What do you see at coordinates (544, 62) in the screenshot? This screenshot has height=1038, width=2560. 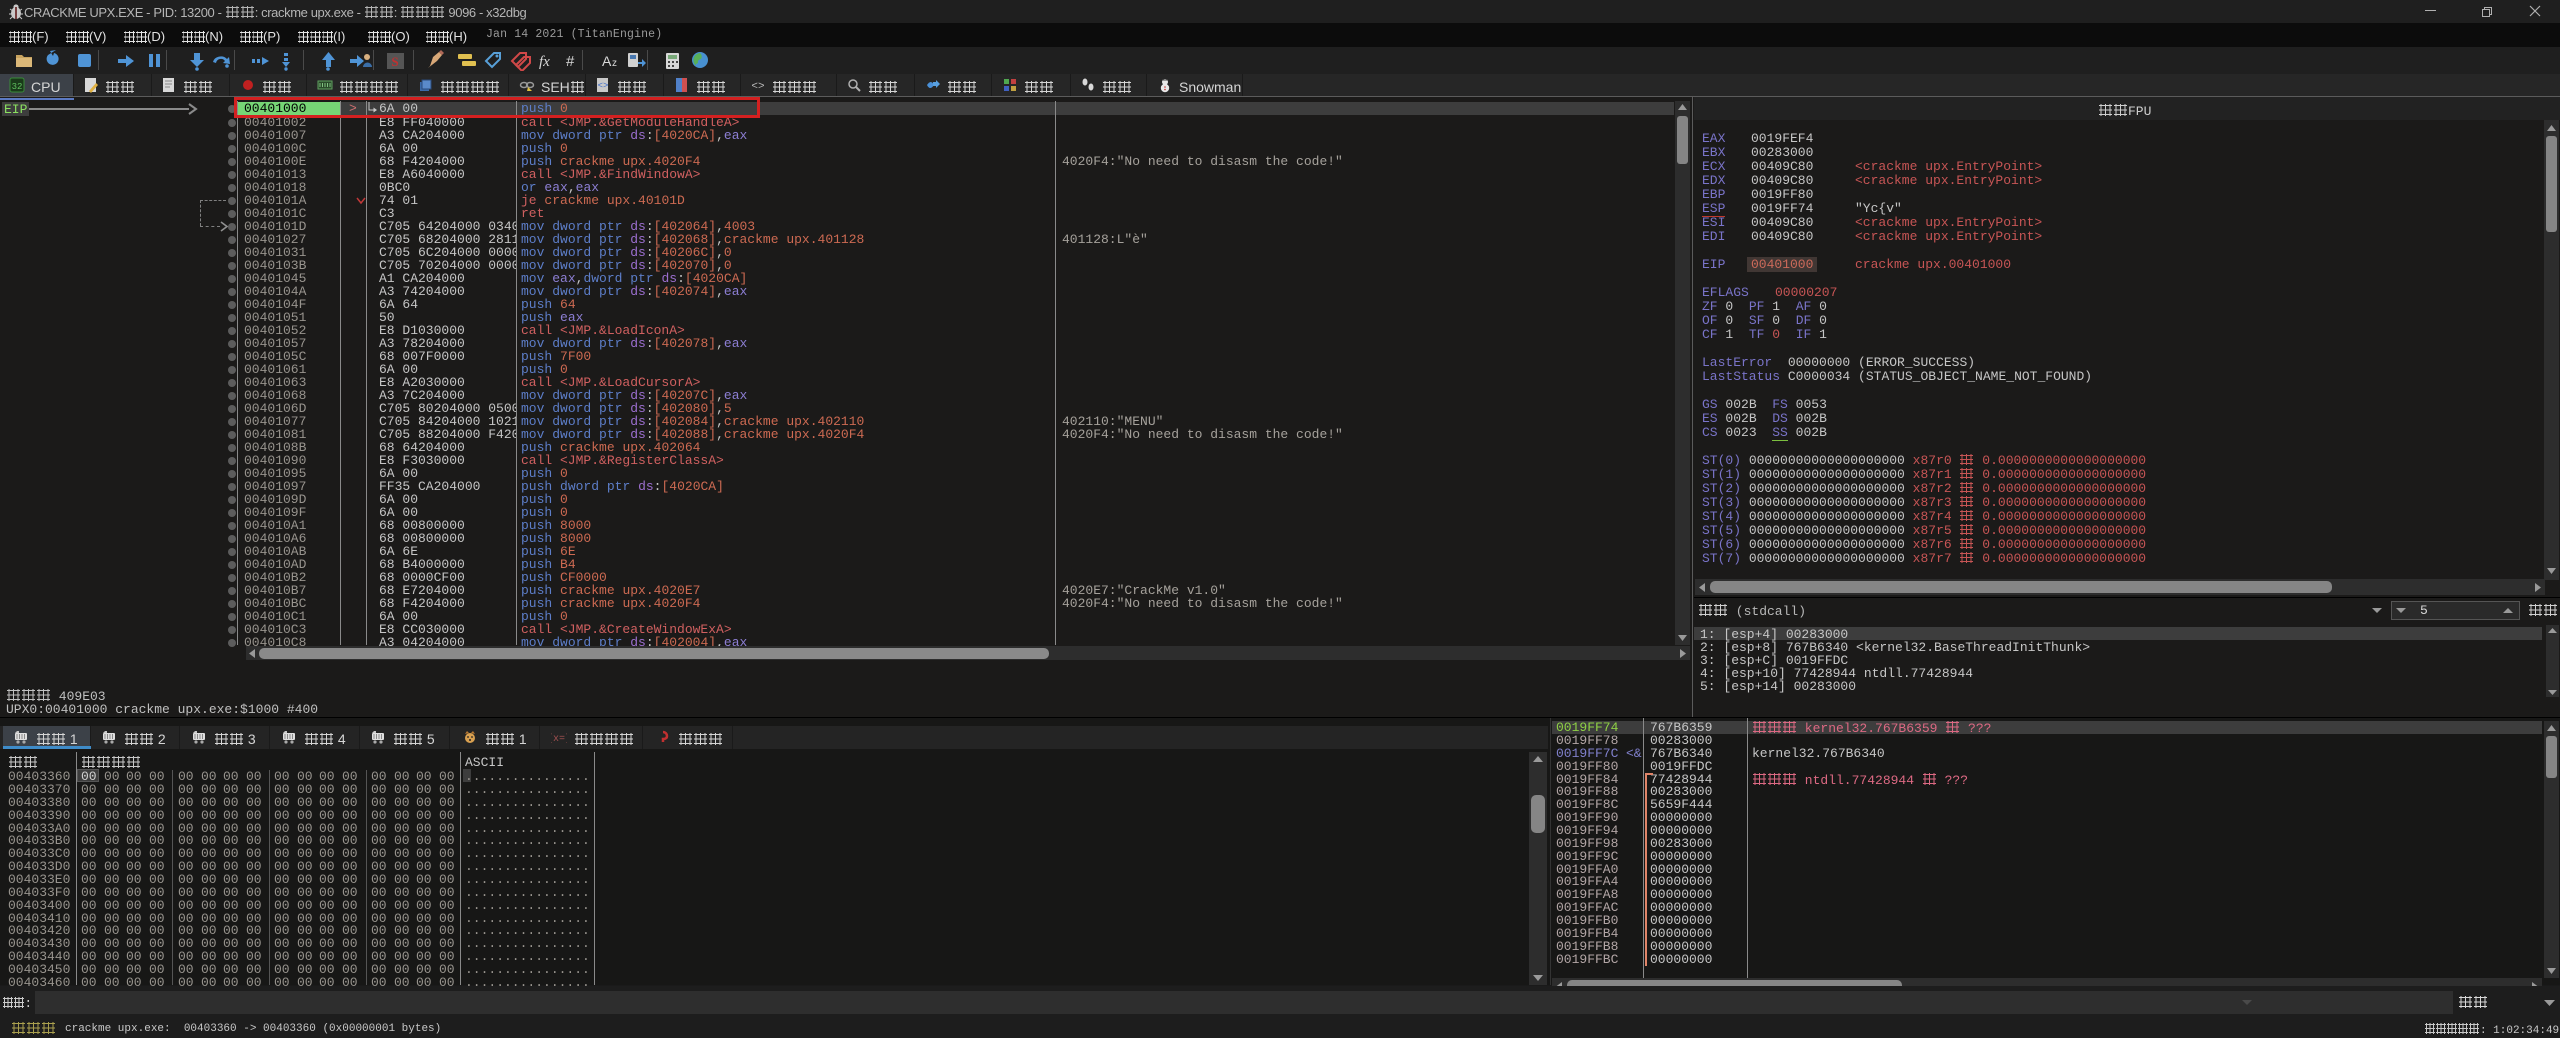 I see `svg-text: fx` at bounding box center [544, 62].